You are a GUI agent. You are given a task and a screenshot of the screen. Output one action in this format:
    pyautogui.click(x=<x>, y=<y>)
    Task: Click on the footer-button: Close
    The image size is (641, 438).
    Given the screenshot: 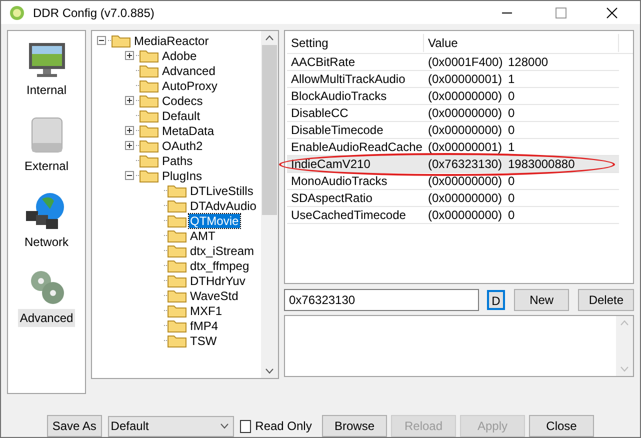 What is the action you would take?
    pyautogui.click(x=561, y=426)
    